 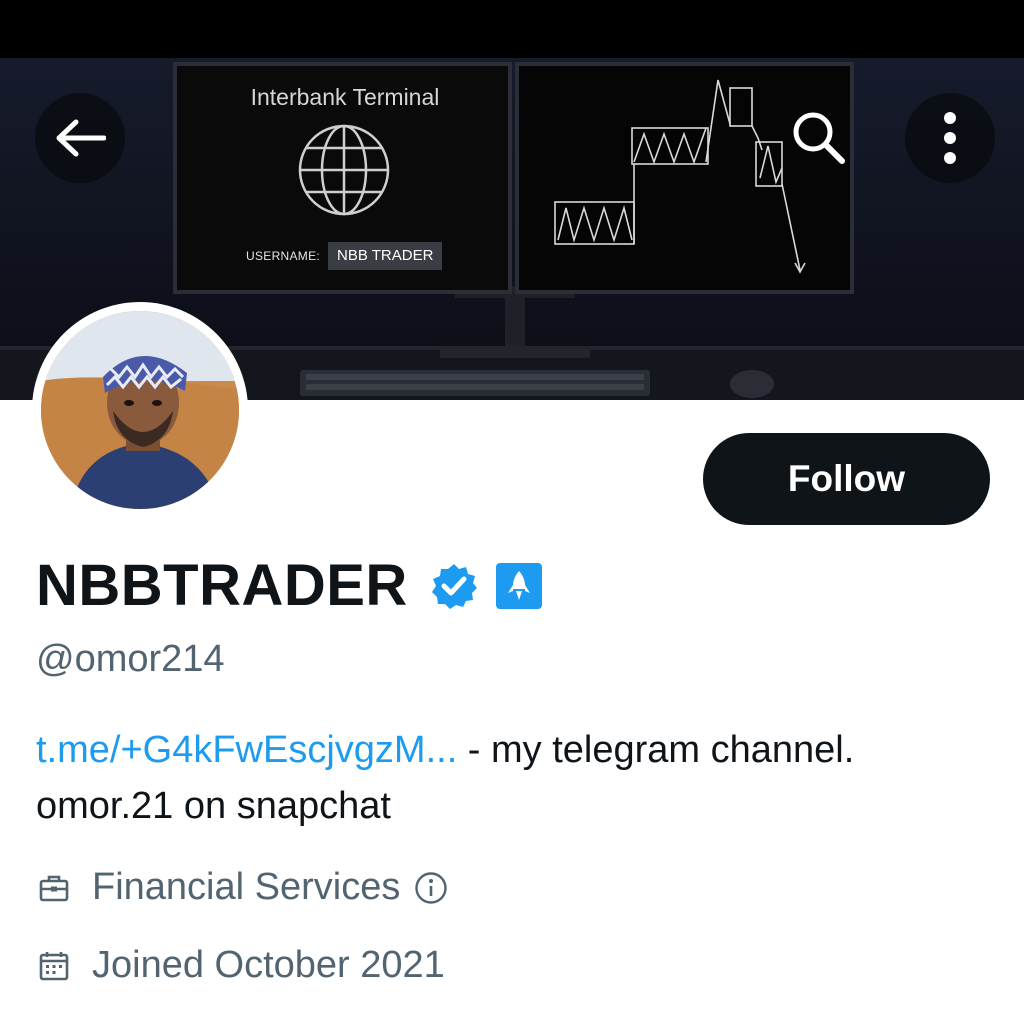 I want to click on briefcase-icon, so click(x=54, y=888).